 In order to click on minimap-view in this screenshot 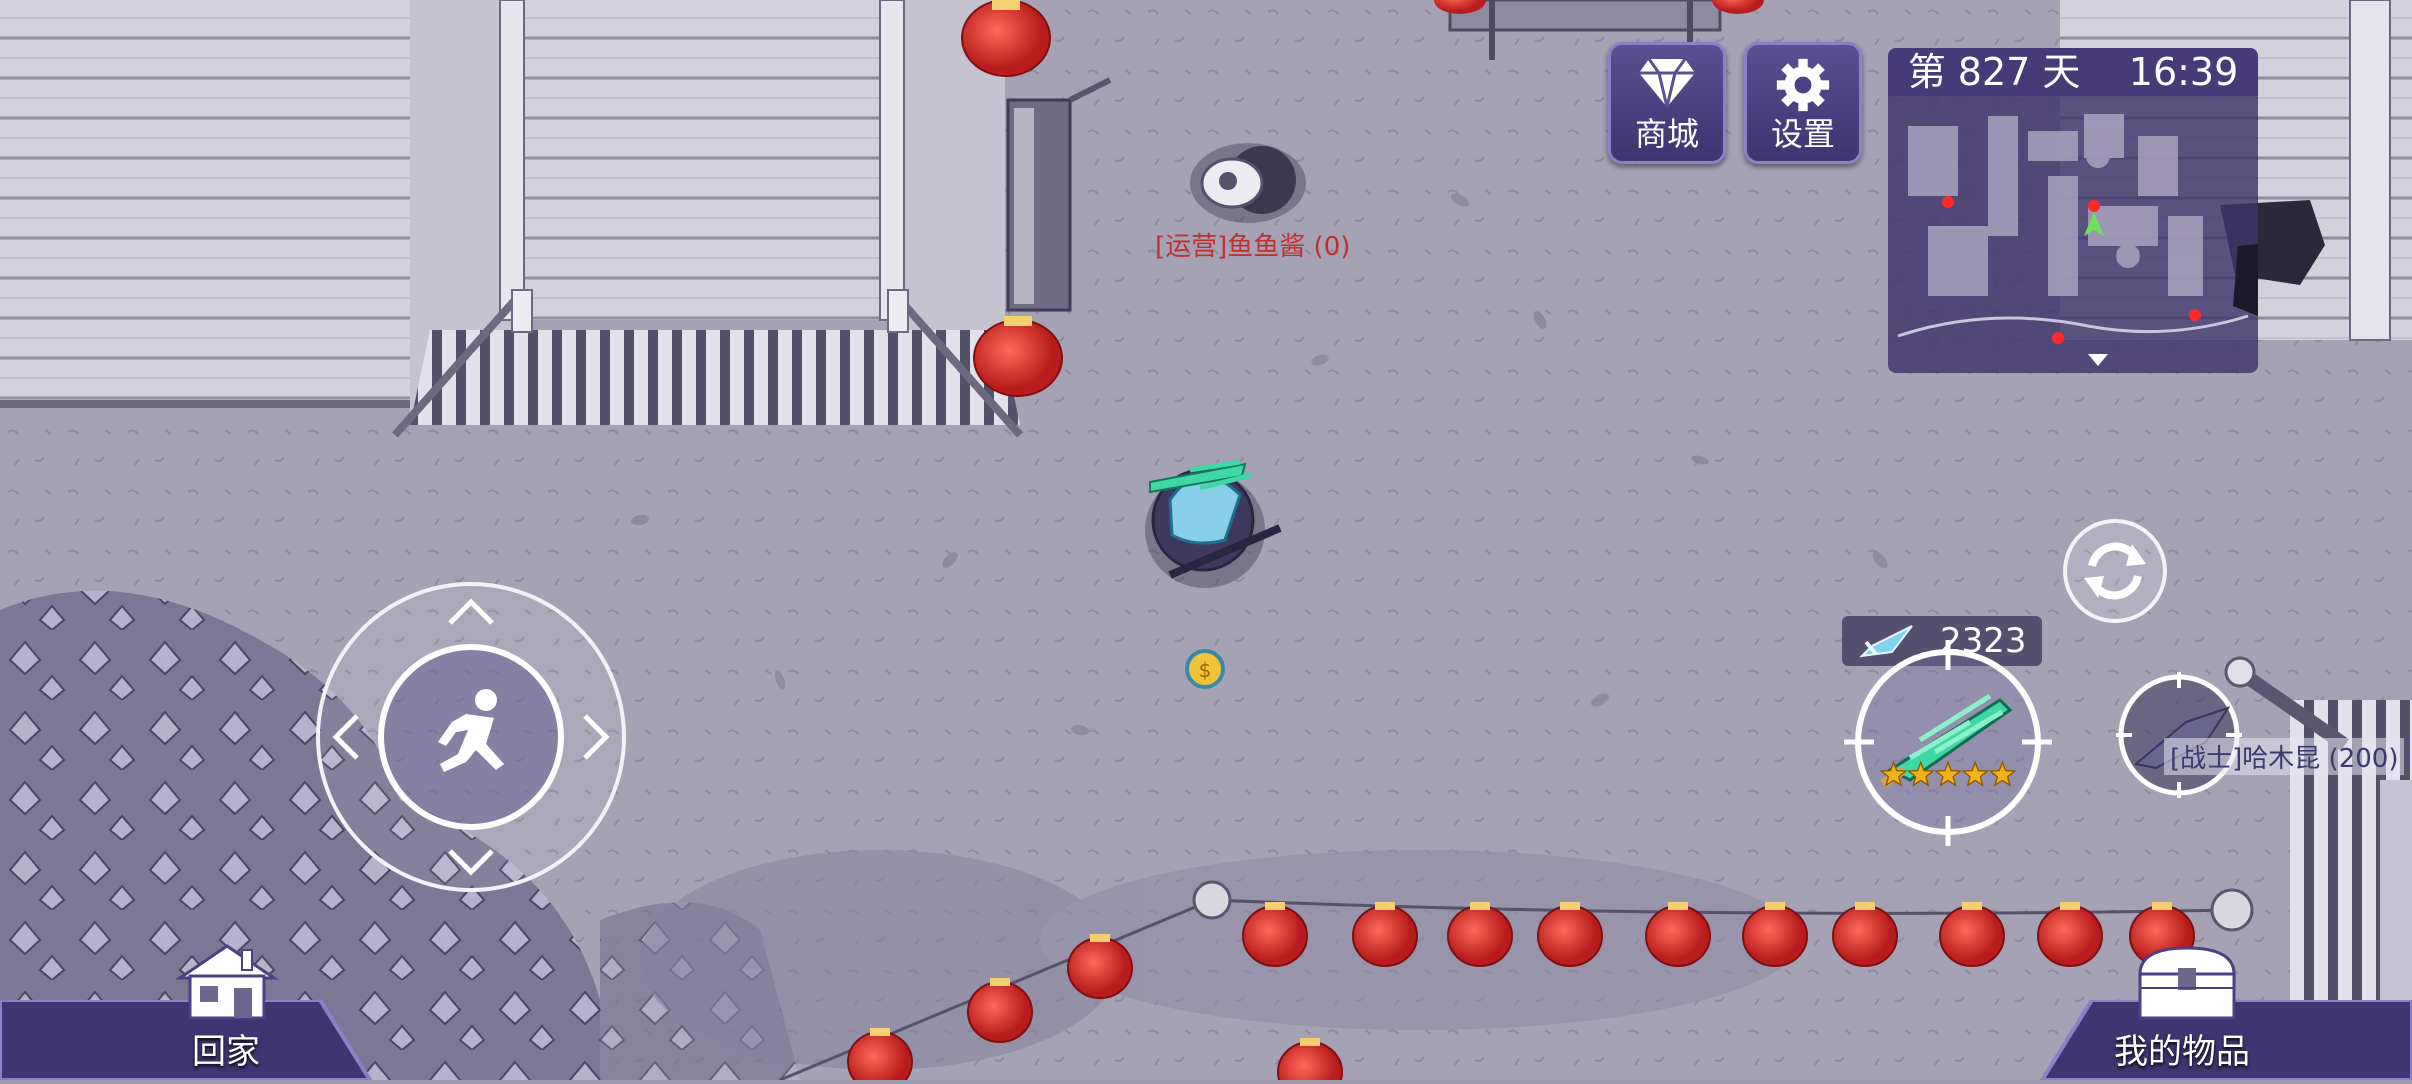, I will do `click(2077, 240)`.